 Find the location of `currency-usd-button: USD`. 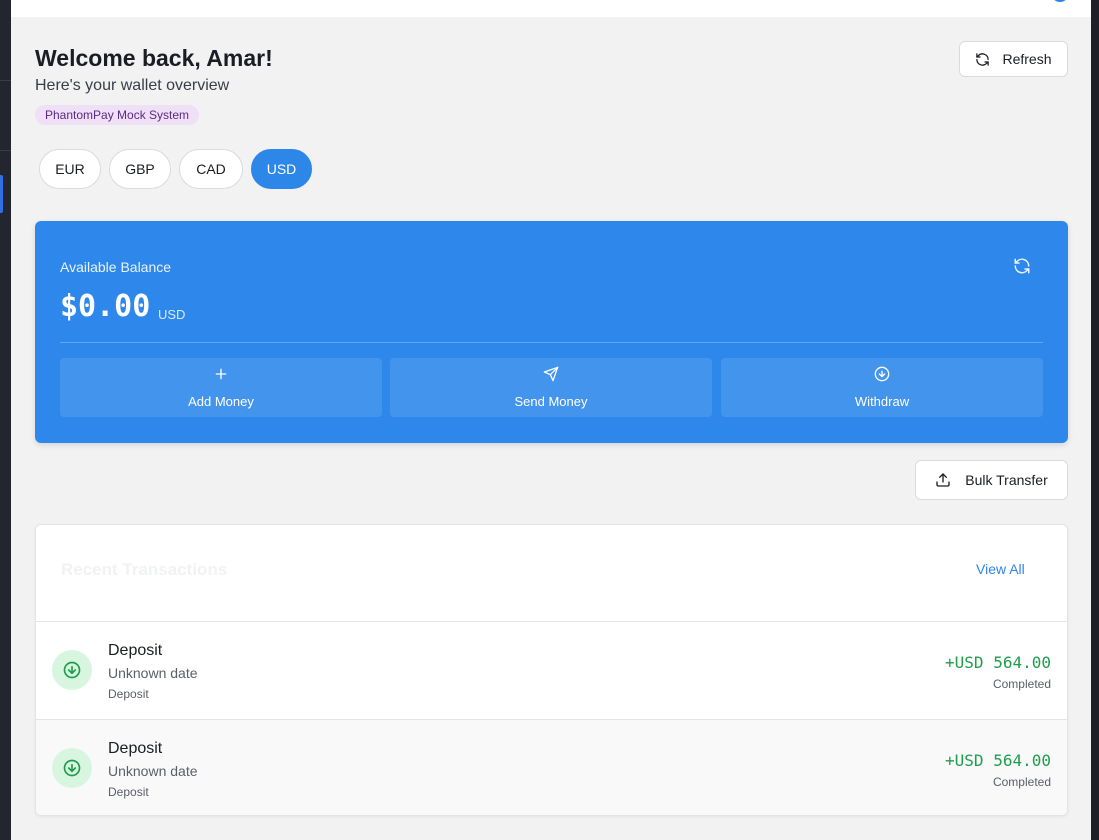

currency-usd-button: USD is located at coordinates (281, 169).